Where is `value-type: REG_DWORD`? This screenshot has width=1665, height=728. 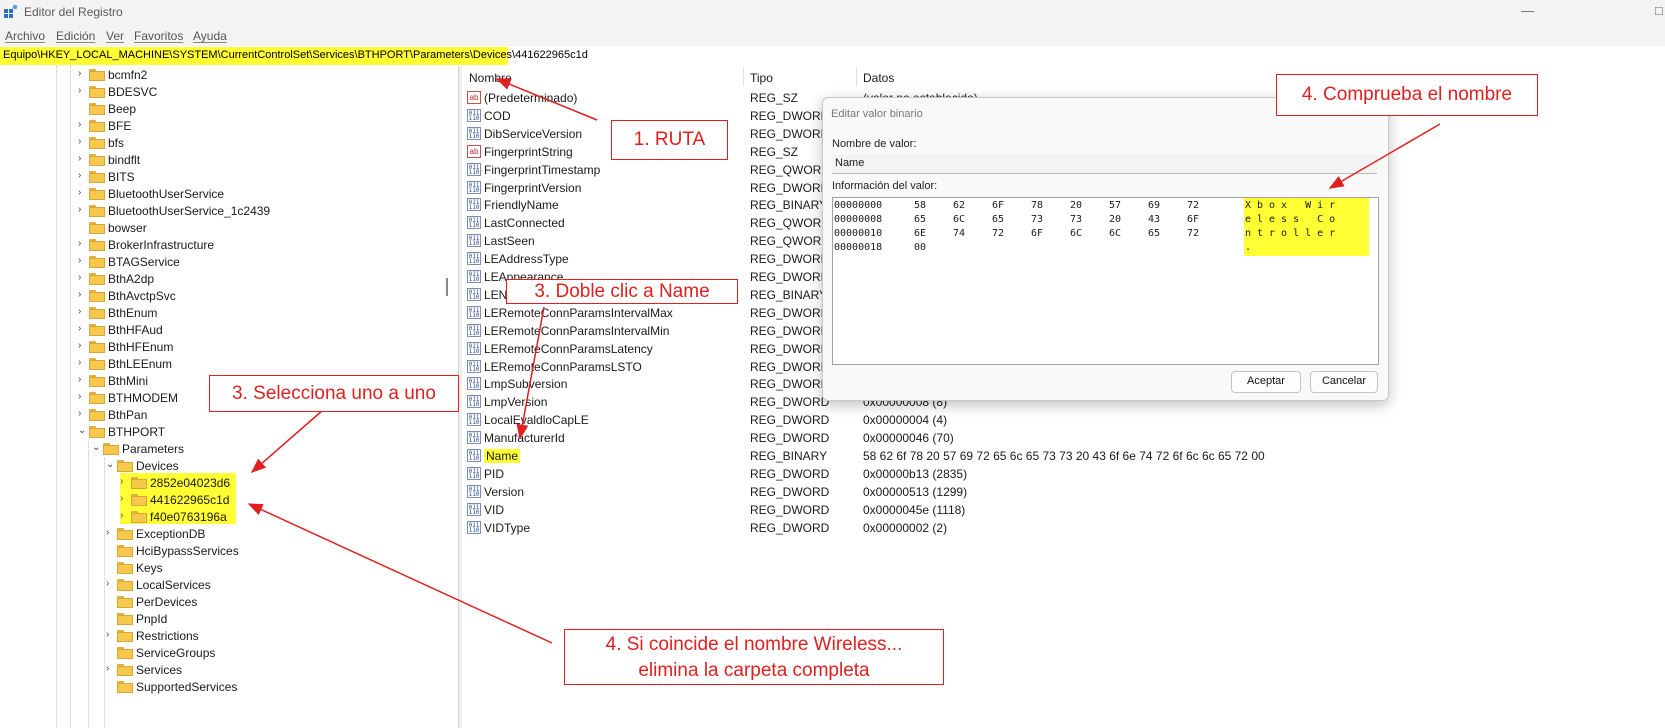
value-type: REG_DWORD is located at coordinates (790, 115).